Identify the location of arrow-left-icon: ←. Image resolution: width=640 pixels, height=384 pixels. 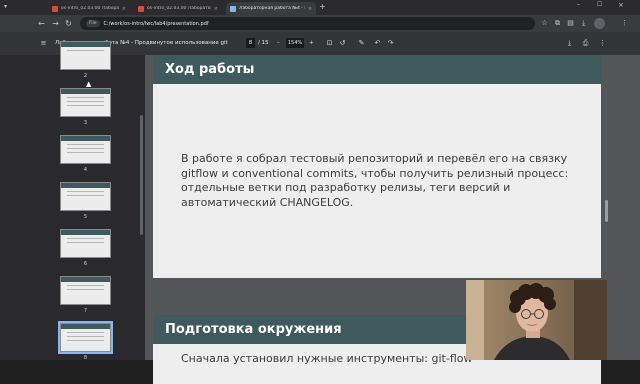
(41, 23).